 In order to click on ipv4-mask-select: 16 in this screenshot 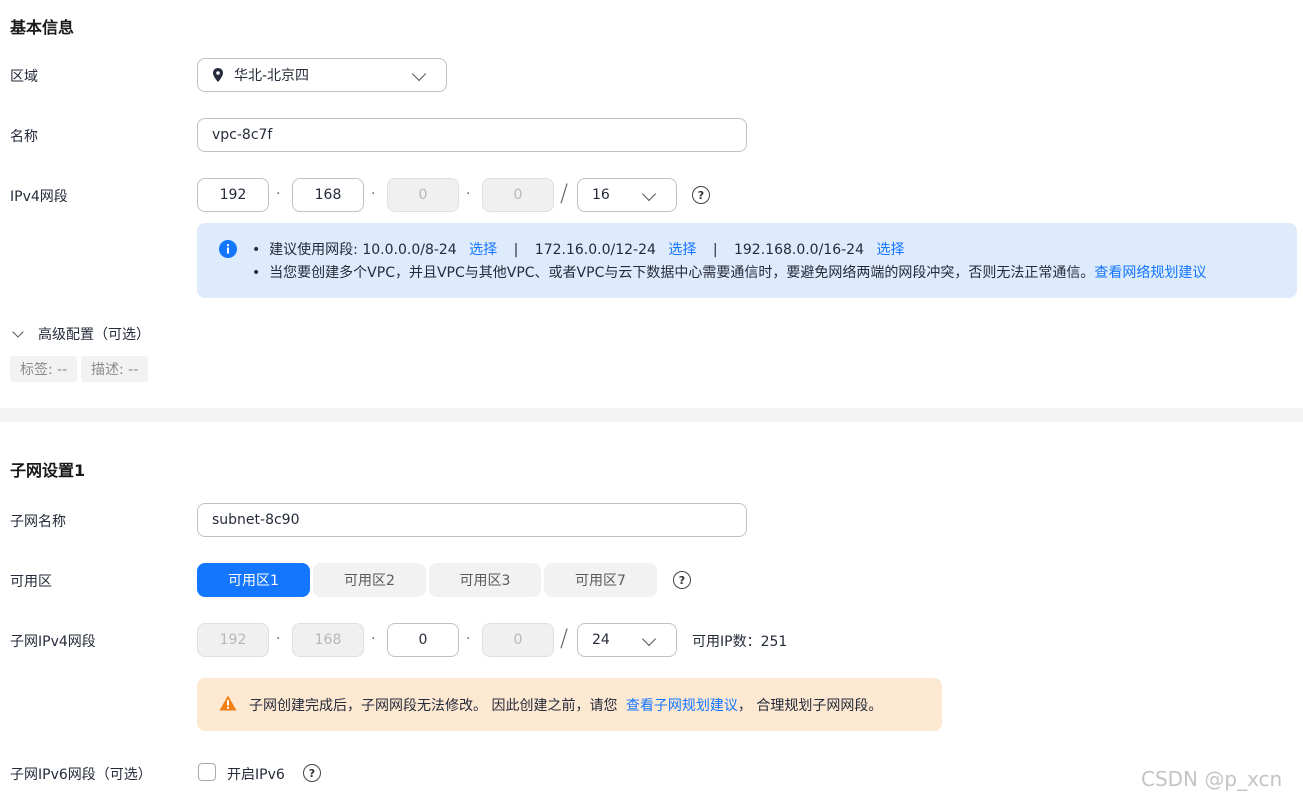, I will do `click(627, 195)`.